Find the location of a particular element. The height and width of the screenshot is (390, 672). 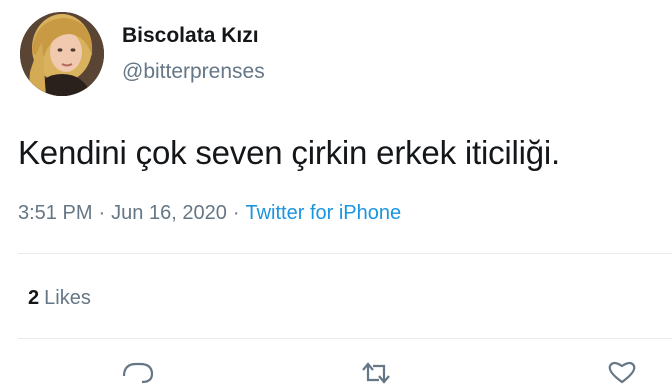

heart-icon is located at coordinates (622, 372).